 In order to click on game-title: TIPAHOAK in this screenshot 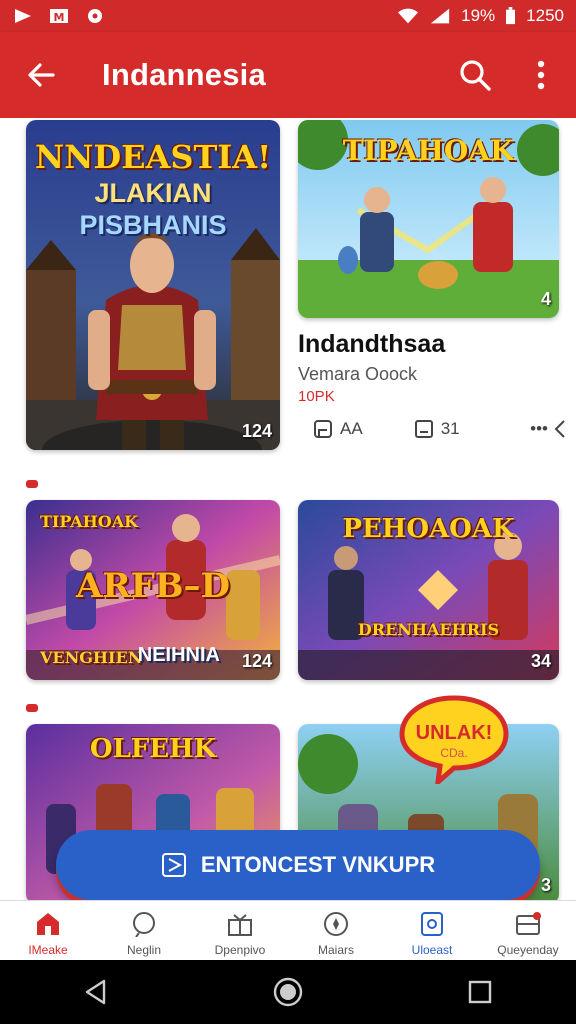, I will do `click(89, 521)`.